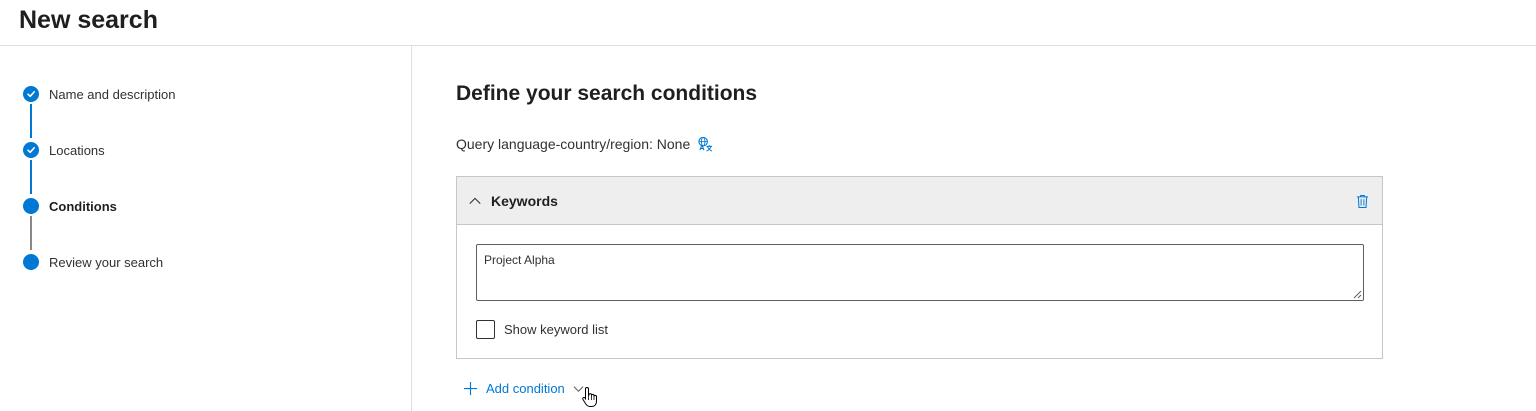  What do you see at coordinates (1357, 294) in the screenshot?
I see `resize-grip-icon` at bounding box center [1357, 294].